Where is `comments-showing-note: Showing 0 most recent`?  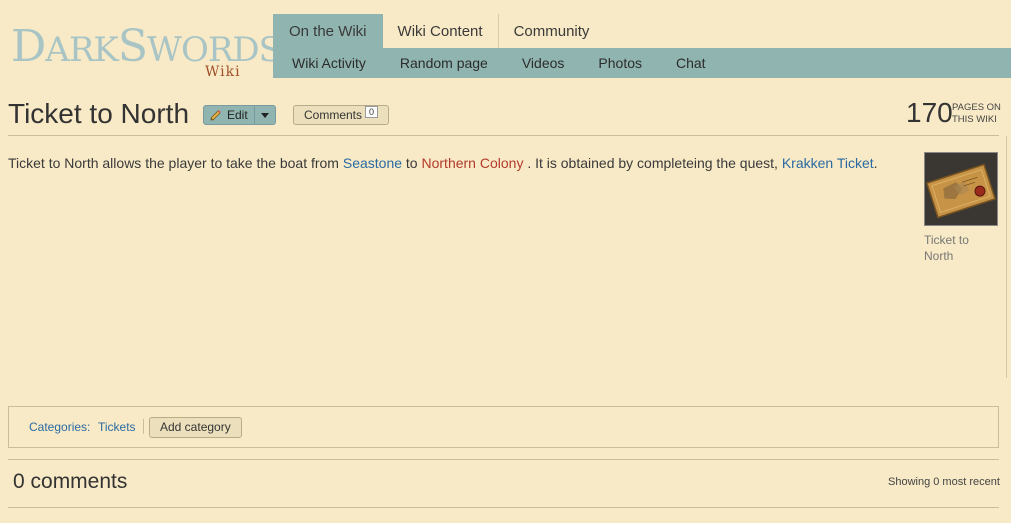 comments-showing-note: Showing 0 most recent is located at coordinates (944, 482).